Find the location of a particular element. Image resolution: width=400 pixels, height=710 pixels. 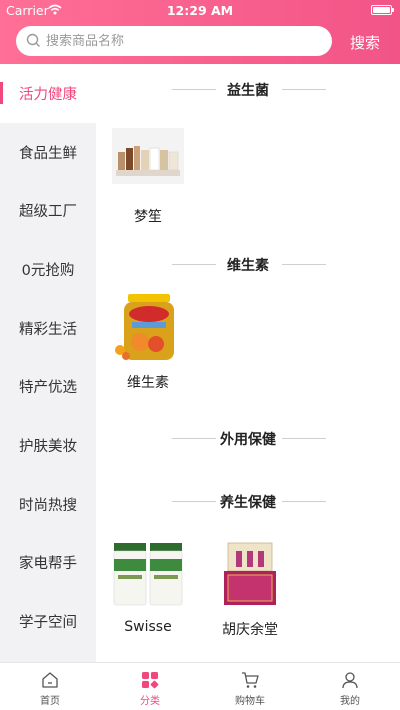

sidebar-item-label: 学子空间 is located at coordinates (48, 623).